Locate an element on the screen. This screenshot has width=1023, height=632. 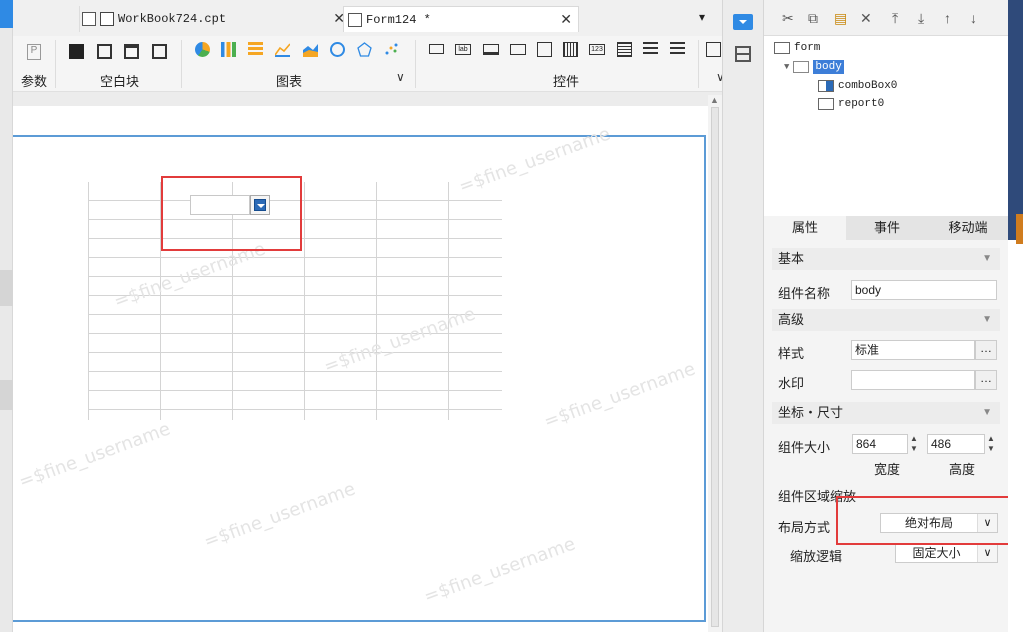
textarea-widget-icon is located at coordinates (624, 49).